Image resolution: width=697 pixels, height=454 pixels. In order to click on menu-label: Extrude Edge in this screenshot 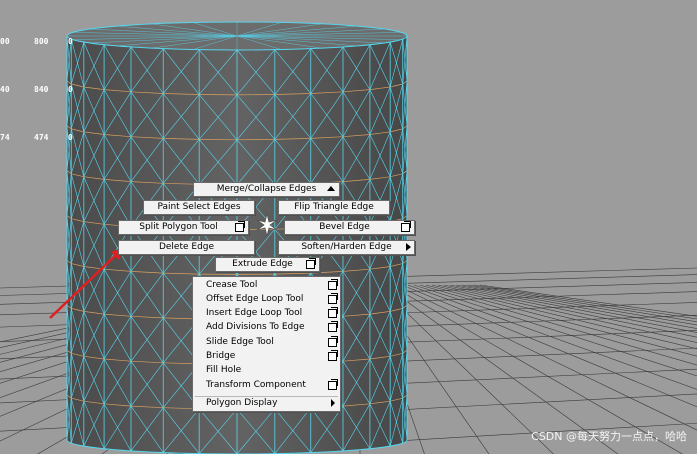, I will do `click(262, 264)`.